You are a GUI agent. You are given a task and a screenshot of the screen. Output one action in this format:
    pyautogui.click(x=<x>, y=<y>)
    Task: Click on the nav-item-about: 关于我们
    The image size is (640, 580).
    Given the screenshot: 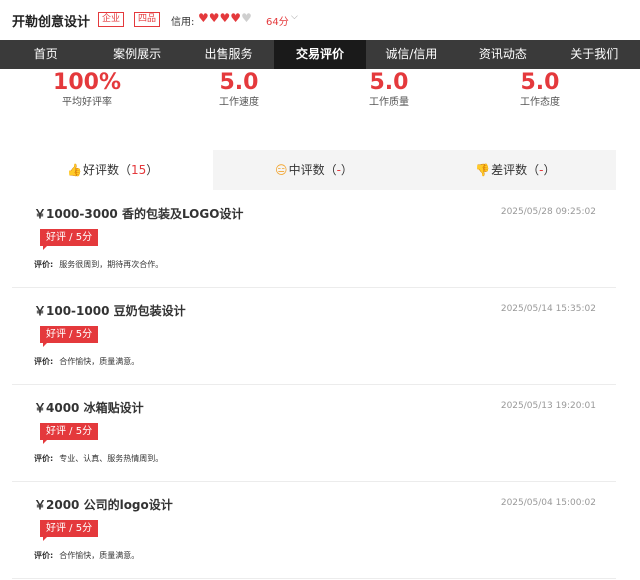 What is the action you would take?
    pyautogui.click(x=594, y=54)
    